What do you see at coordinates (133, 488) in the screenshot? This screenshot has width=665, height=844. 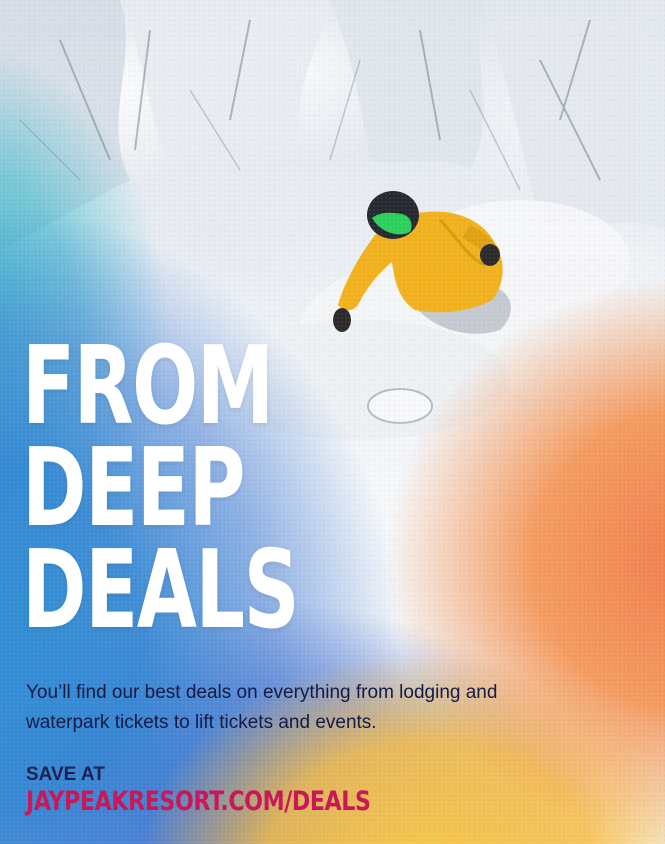 I see `headline-line: DEEP` at bounding box center [133, 488].